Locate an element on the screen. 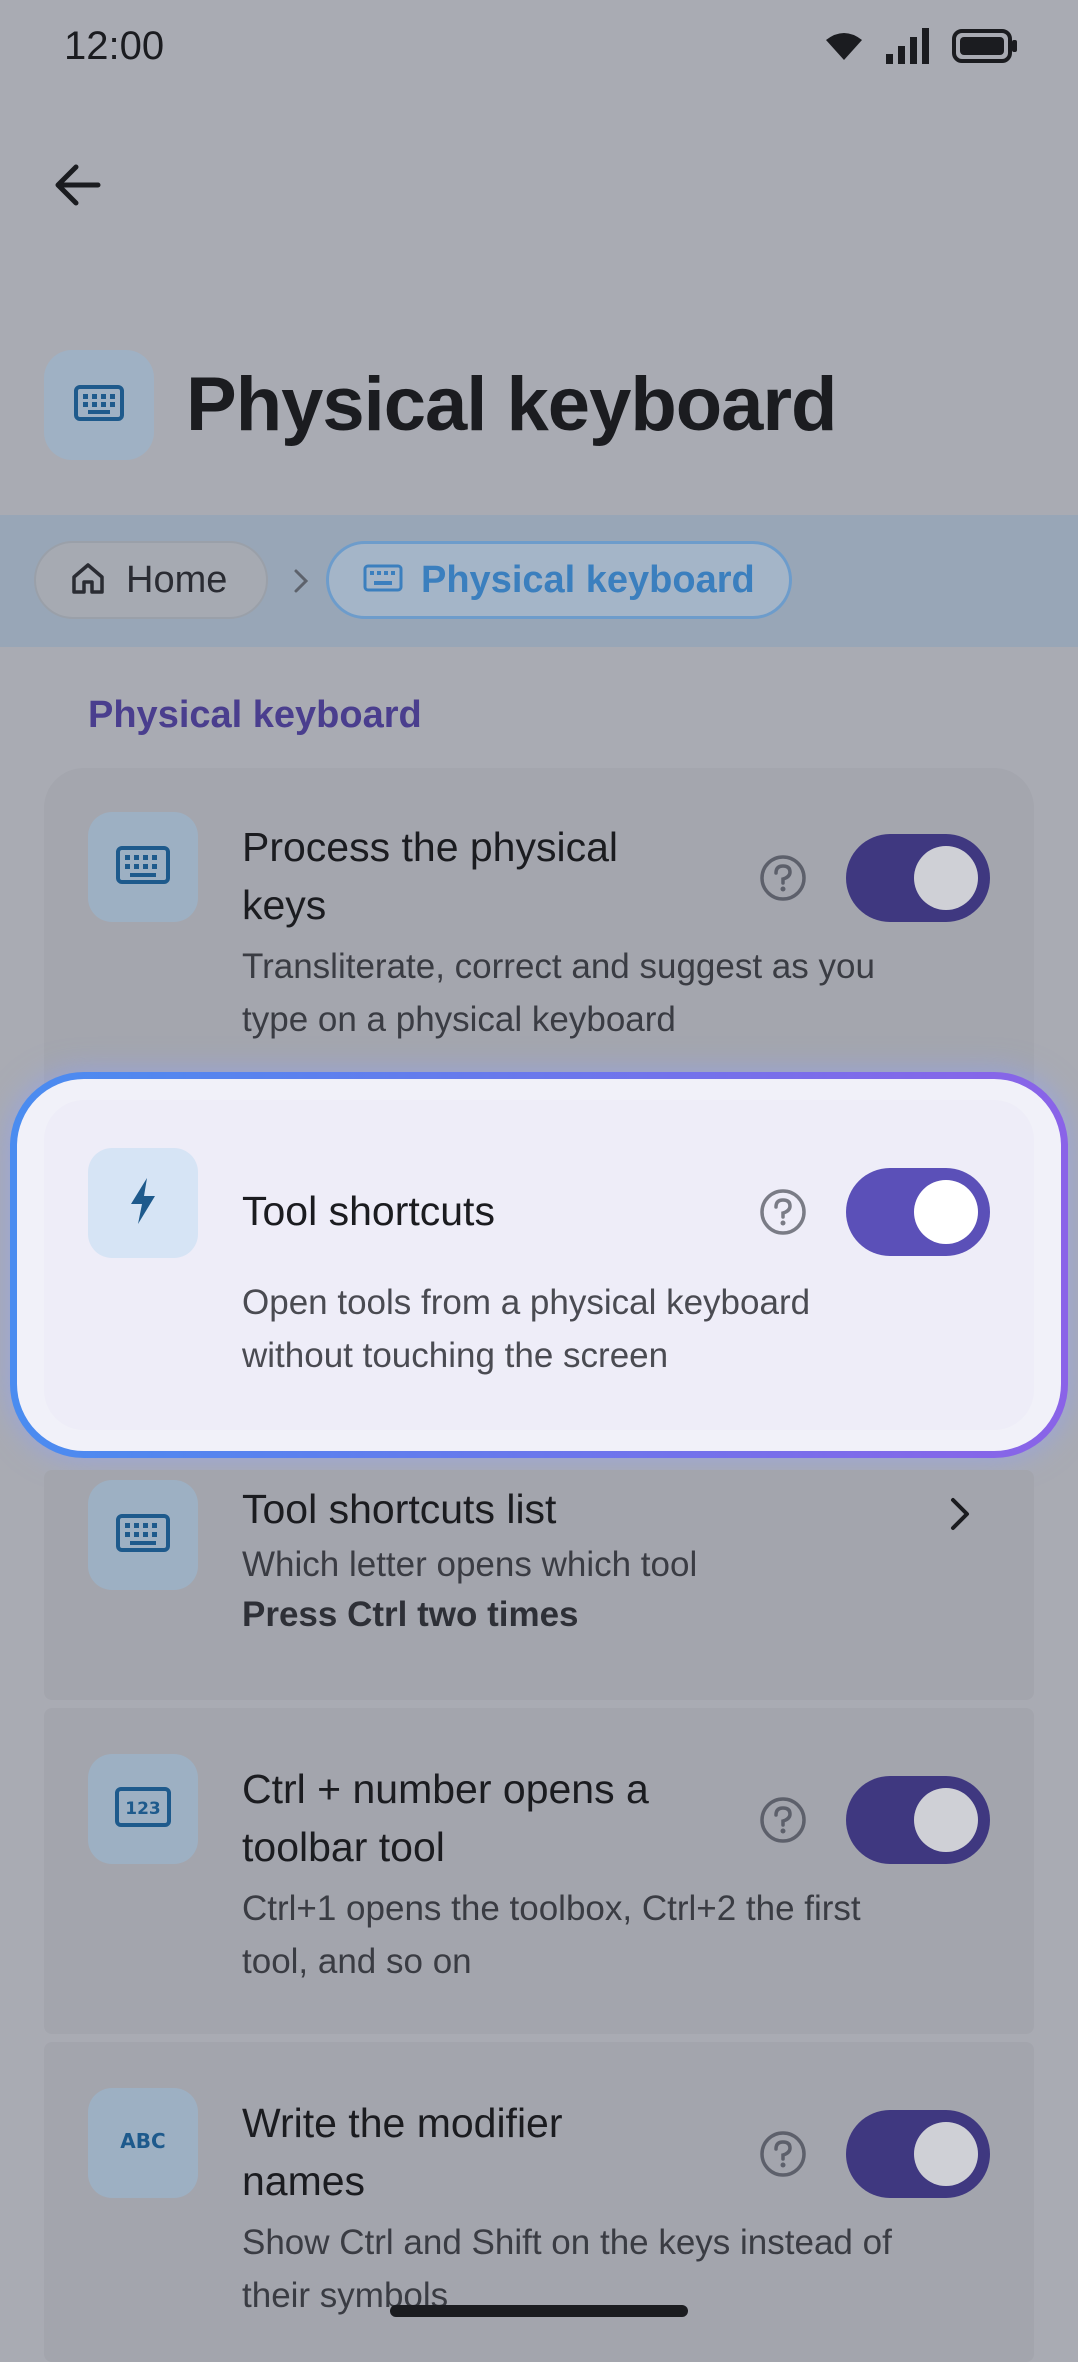 Image resolution: width=1078 pixels, height=2362 pixels. svg-text: ABC is located at coordinates (142, 2141).